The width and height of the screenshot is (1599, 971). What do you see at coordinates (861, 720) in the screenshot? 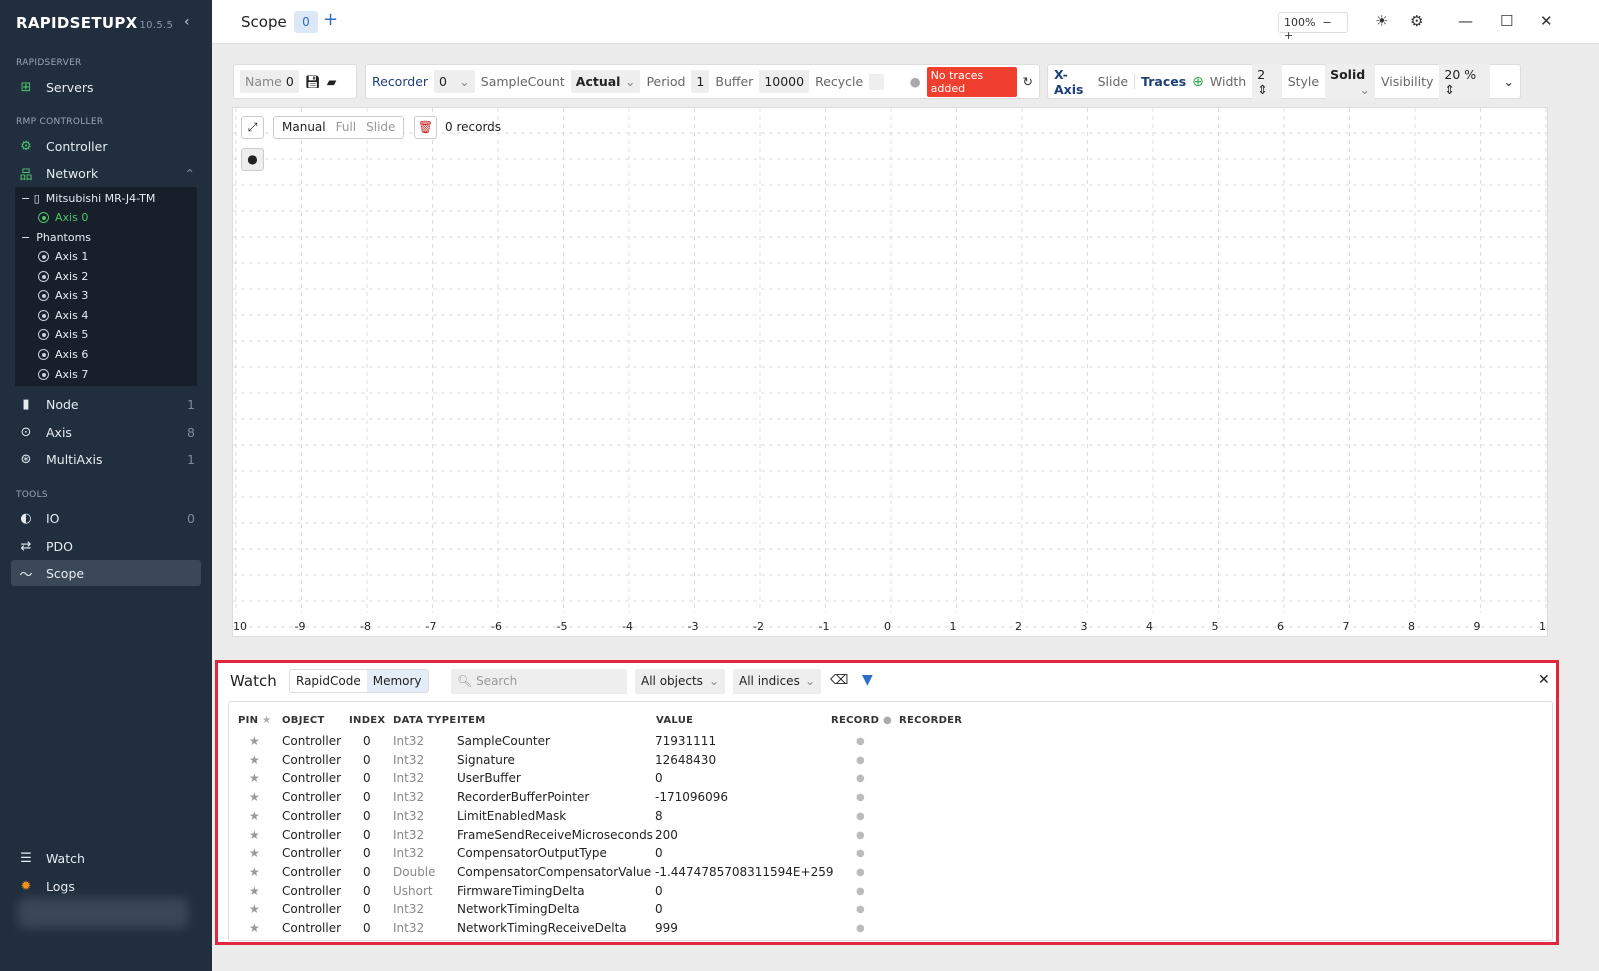
I see `col-record: RECORD ●` at bounding box center [861, 720].